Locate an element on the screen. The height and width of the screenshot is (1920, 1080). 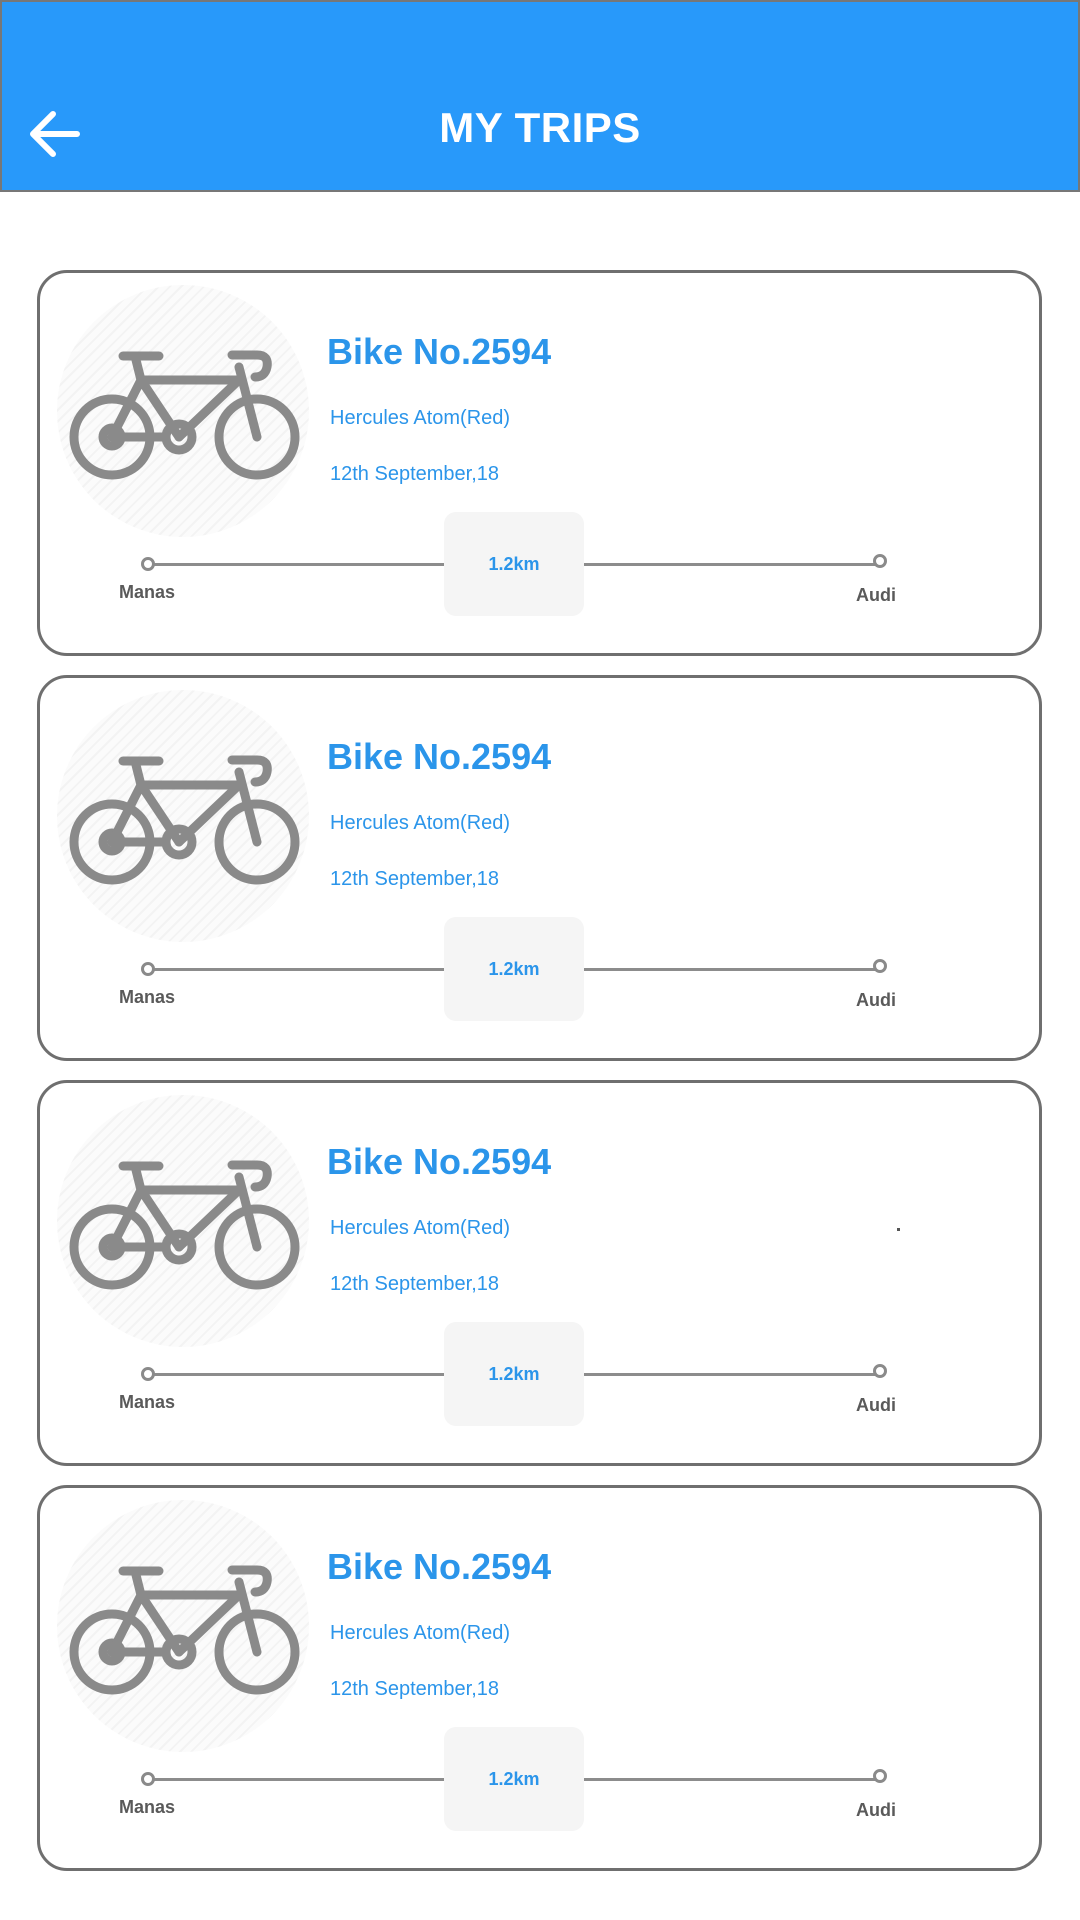
decorative-dot is located at coordinates (898, 1229).